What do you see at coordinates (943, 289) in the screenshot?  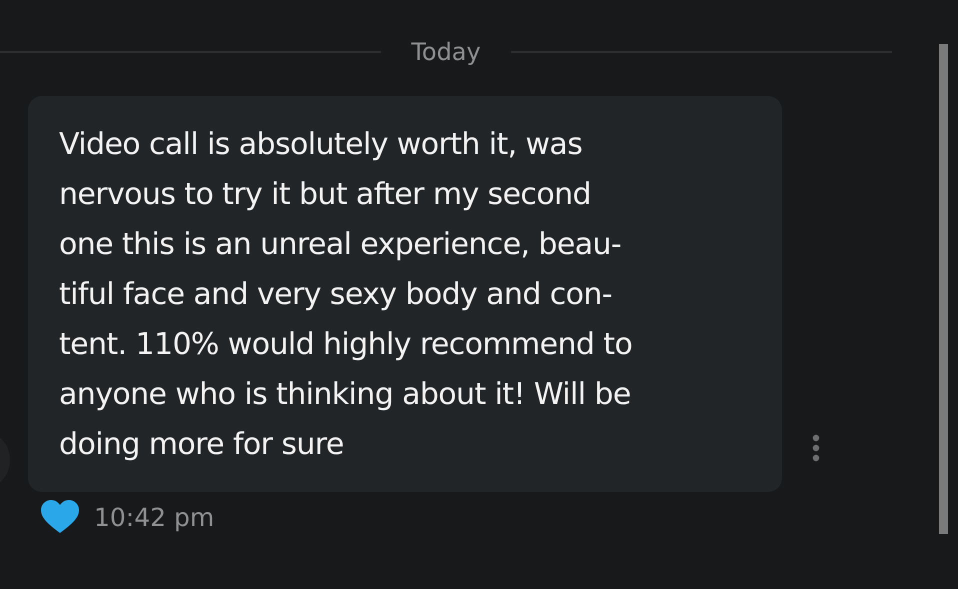 I see `scrollbar` at bounding box center [943, 289].